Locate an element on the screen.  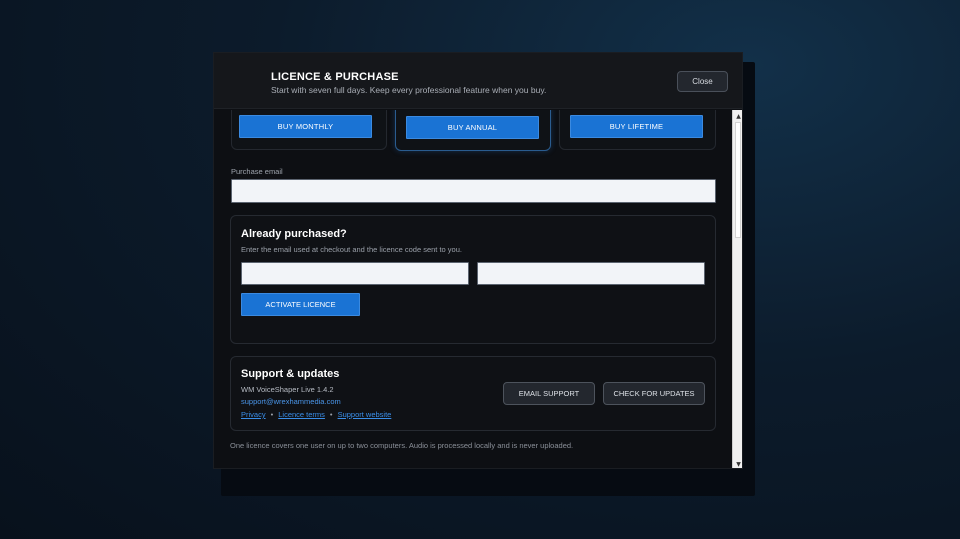
support-title: Support & updates is located at coordinates (290, 374).